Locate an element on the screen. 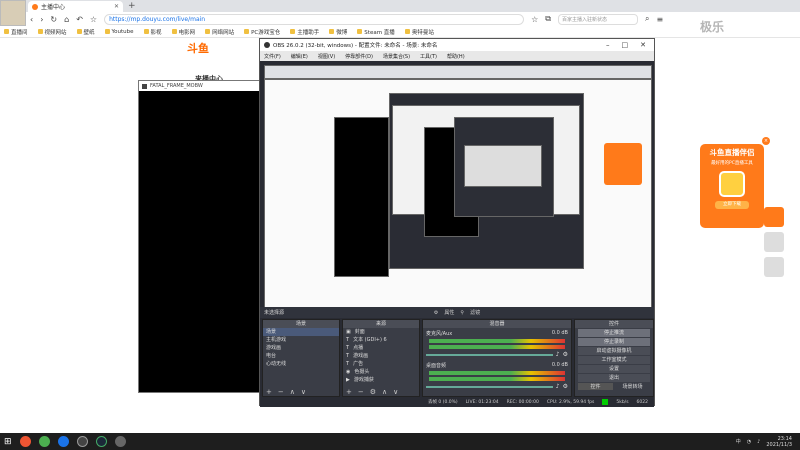 The width and height of the screenshot is (800, 450). edge-icon is located at coordinates (63, 441).